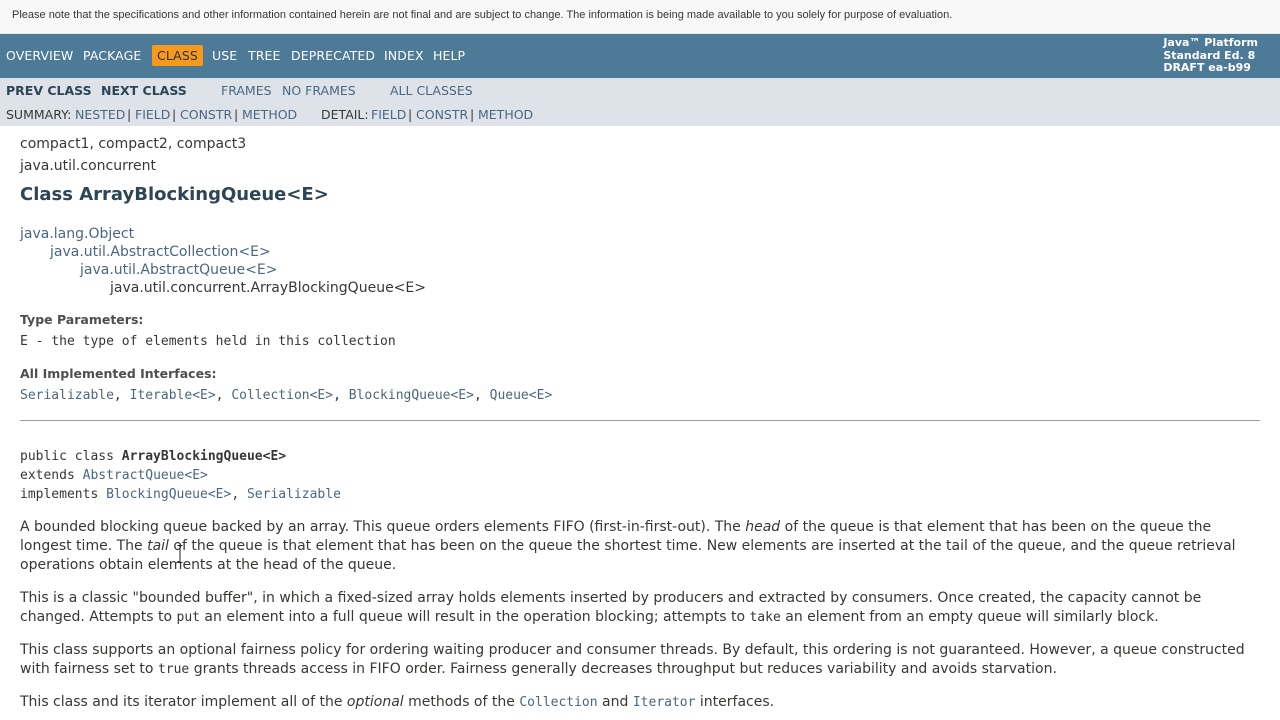 Image resolution: width=1280 pixels, height=720 pixels. I want to click on implements-link: Serializable, so click(294, 494).